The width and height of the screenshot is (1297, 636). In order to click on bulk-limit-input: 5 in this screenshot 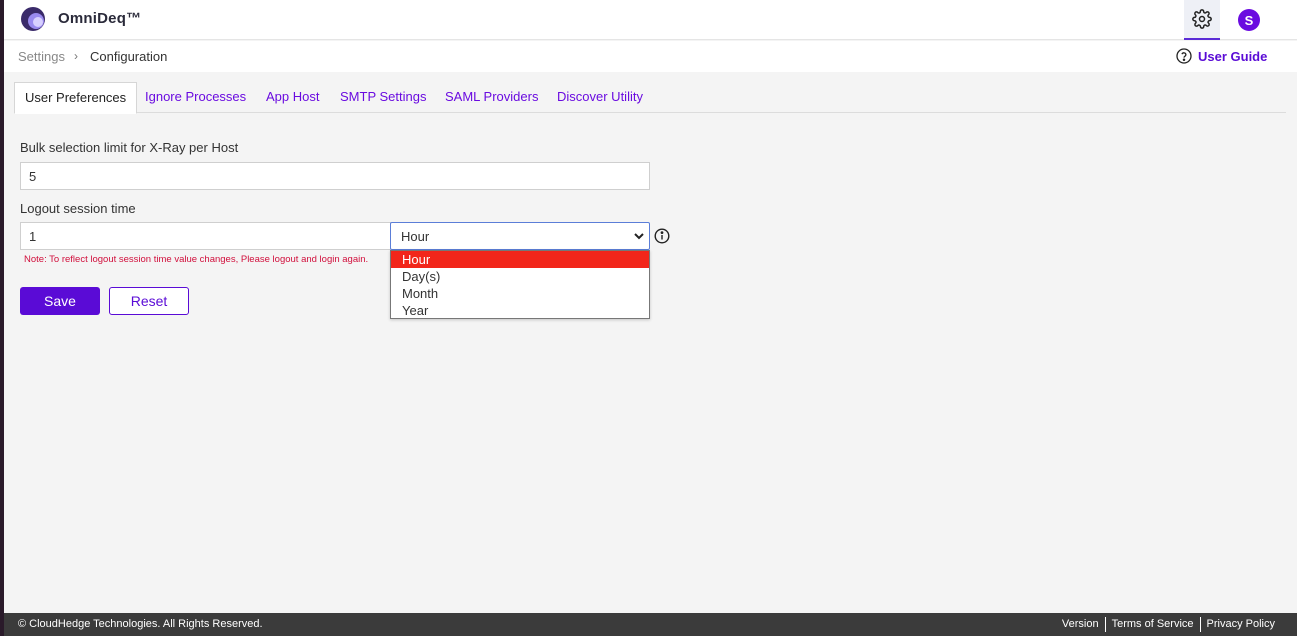, I will do `click(335, 176)`.